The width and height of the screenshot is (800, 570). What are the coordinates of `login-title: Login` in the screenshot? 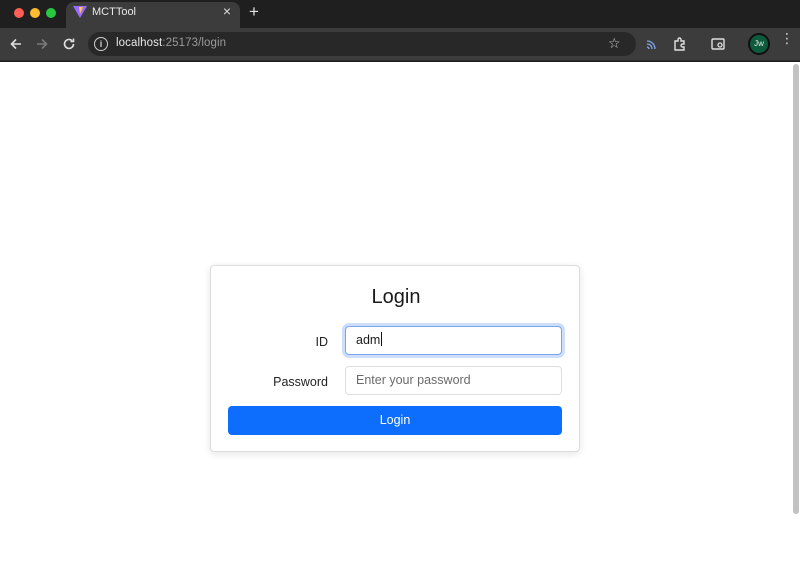 It's located at (396, 297).